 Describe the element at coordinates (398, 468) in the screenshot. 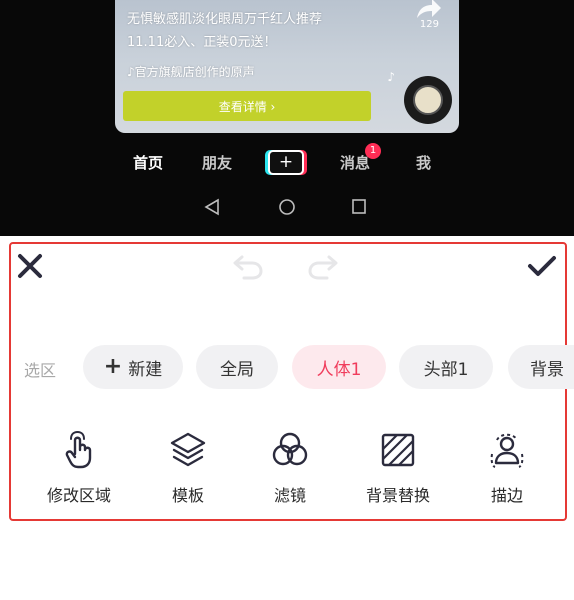

I see `tool-background-replace: 背景替换` at that location.